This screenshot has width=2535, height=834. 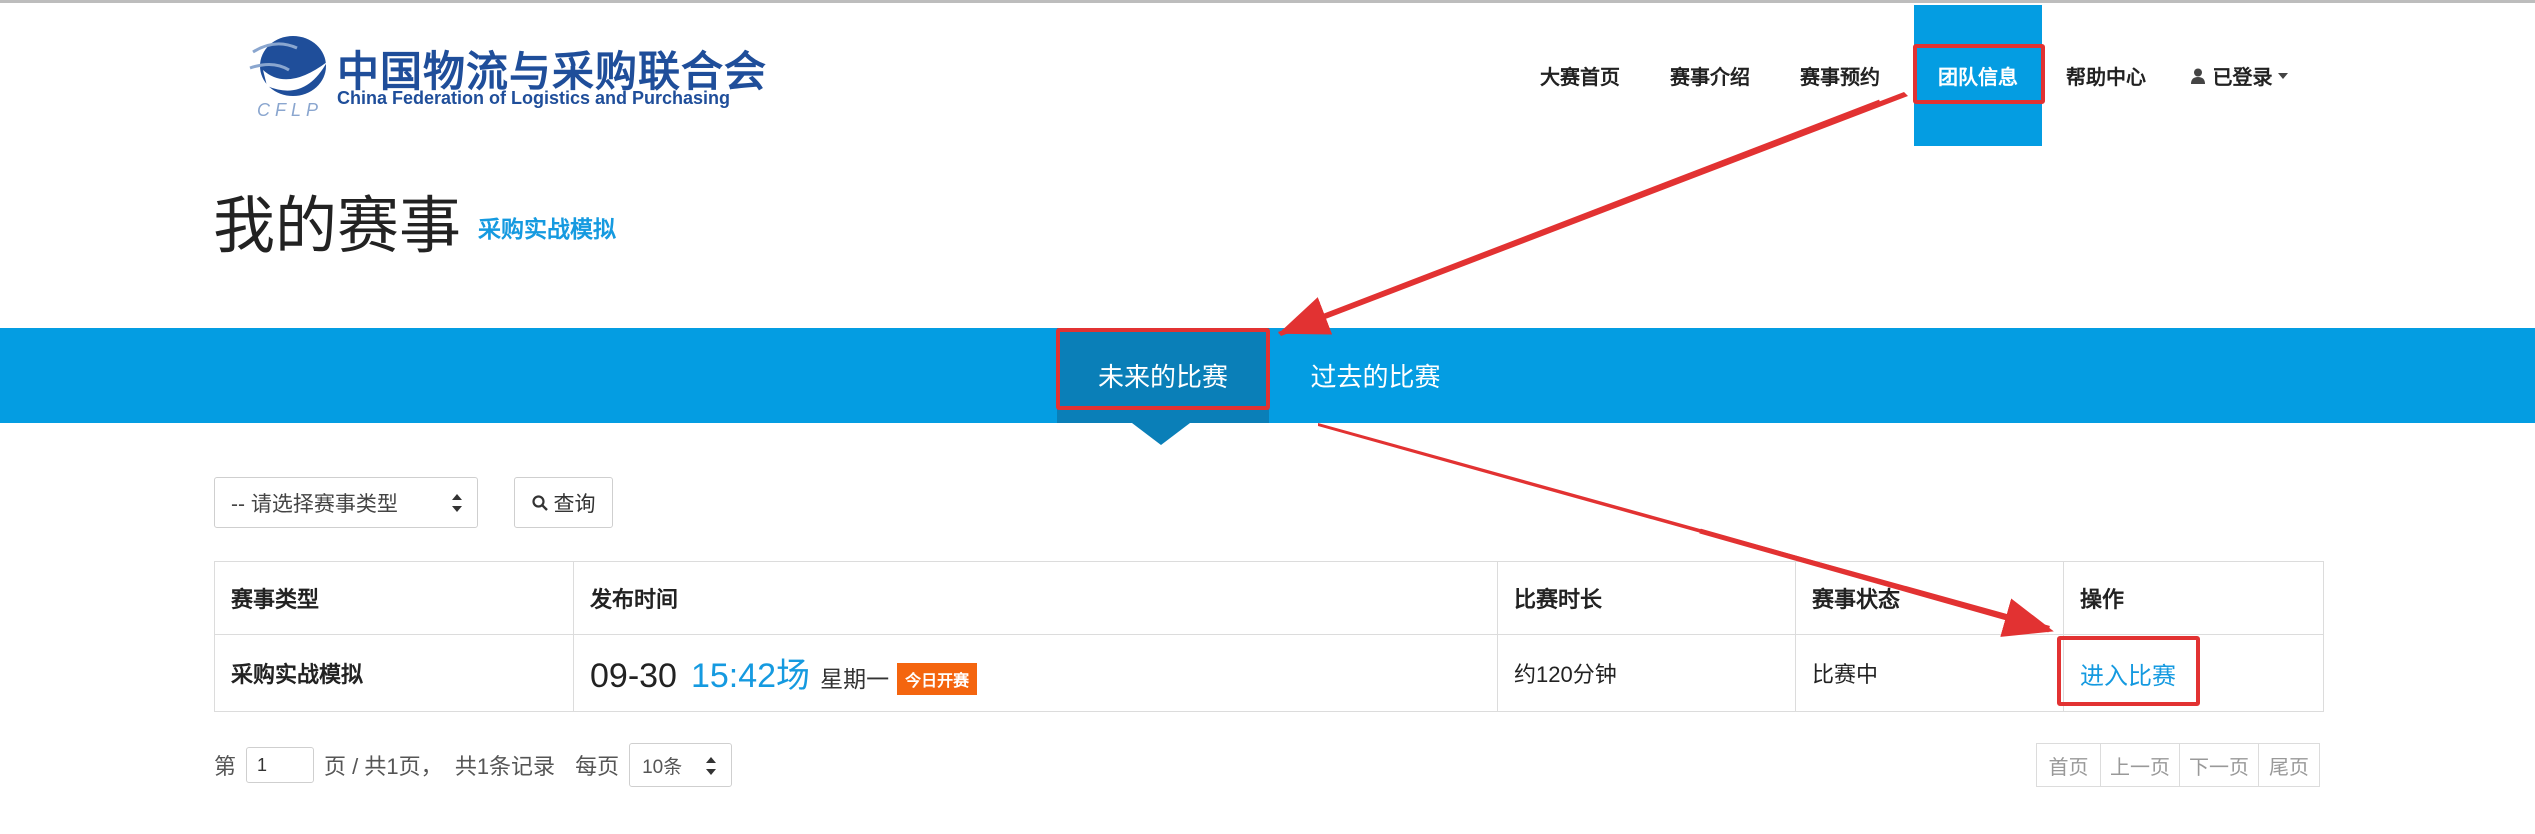 I want to click on top-border, so click(x=1267, y=1).